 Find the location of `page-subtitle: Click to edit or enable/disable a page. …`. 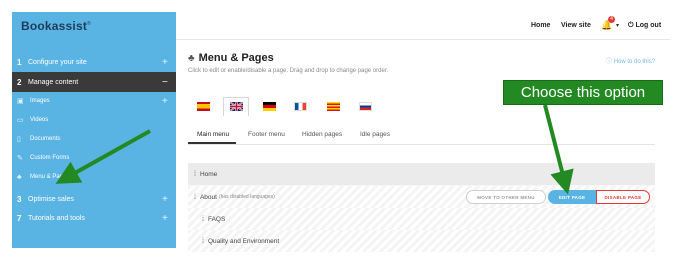

page-subtitle: Click to edit or enable/disable a page. … is located at coordinates (288, 71).